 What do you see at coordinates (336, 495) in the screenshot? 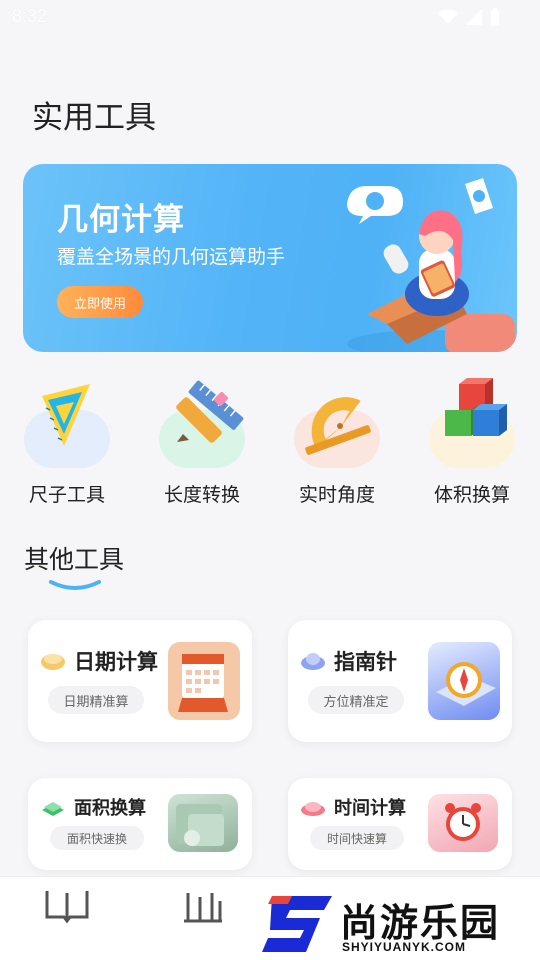
I see `tool-label: 实时角度` at bounding box center [336, 495].